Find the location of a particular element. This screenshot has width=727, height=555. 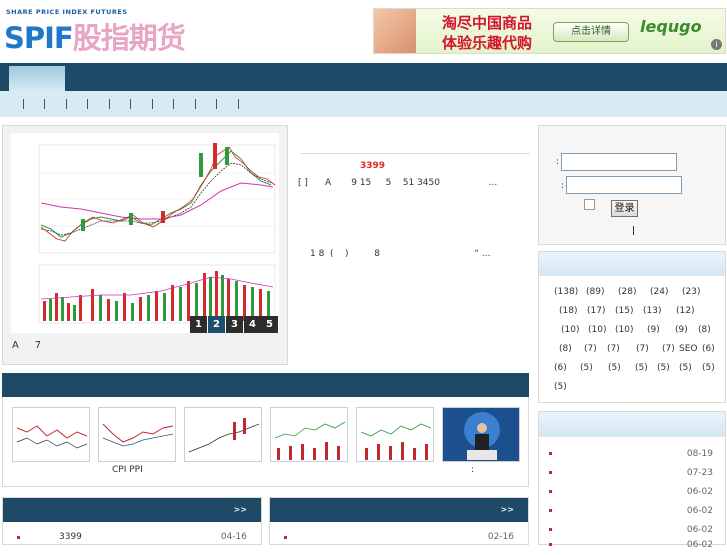

tag-item: (138) is located at coordinates (566, 292).